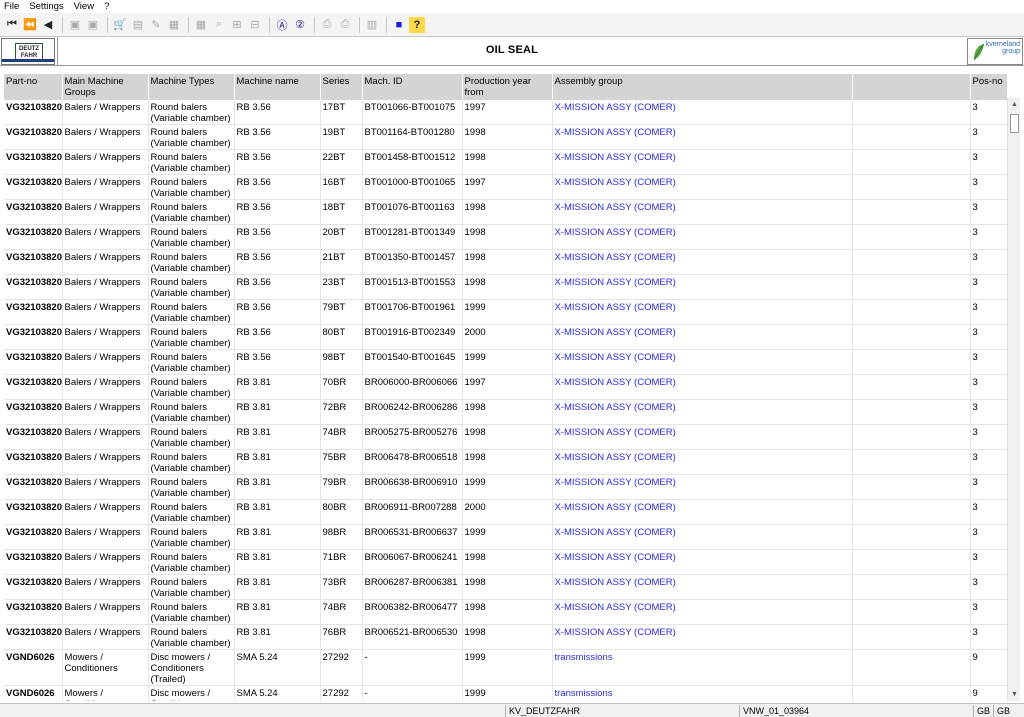 The width and height of the screenshot is (1024, 717). Describe the element at coordinates (372, 25) in the screenshot. I see `book-icon: ▥` at that location.